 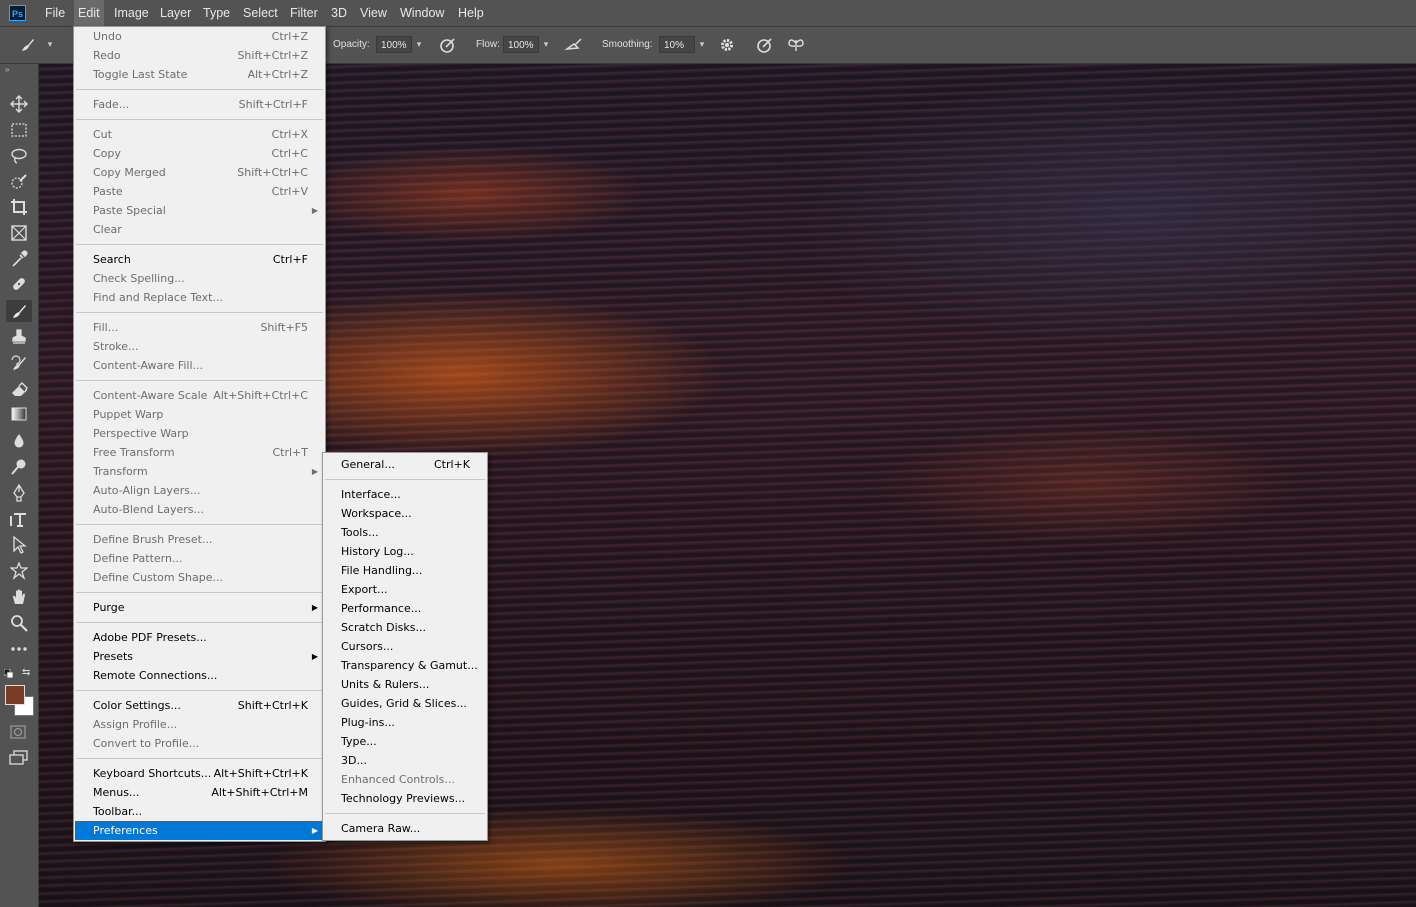 What do you see at coordinates (175, 13) in the screenshot?
I see `menu-layer: Layer` at bounding box center [175, 13].